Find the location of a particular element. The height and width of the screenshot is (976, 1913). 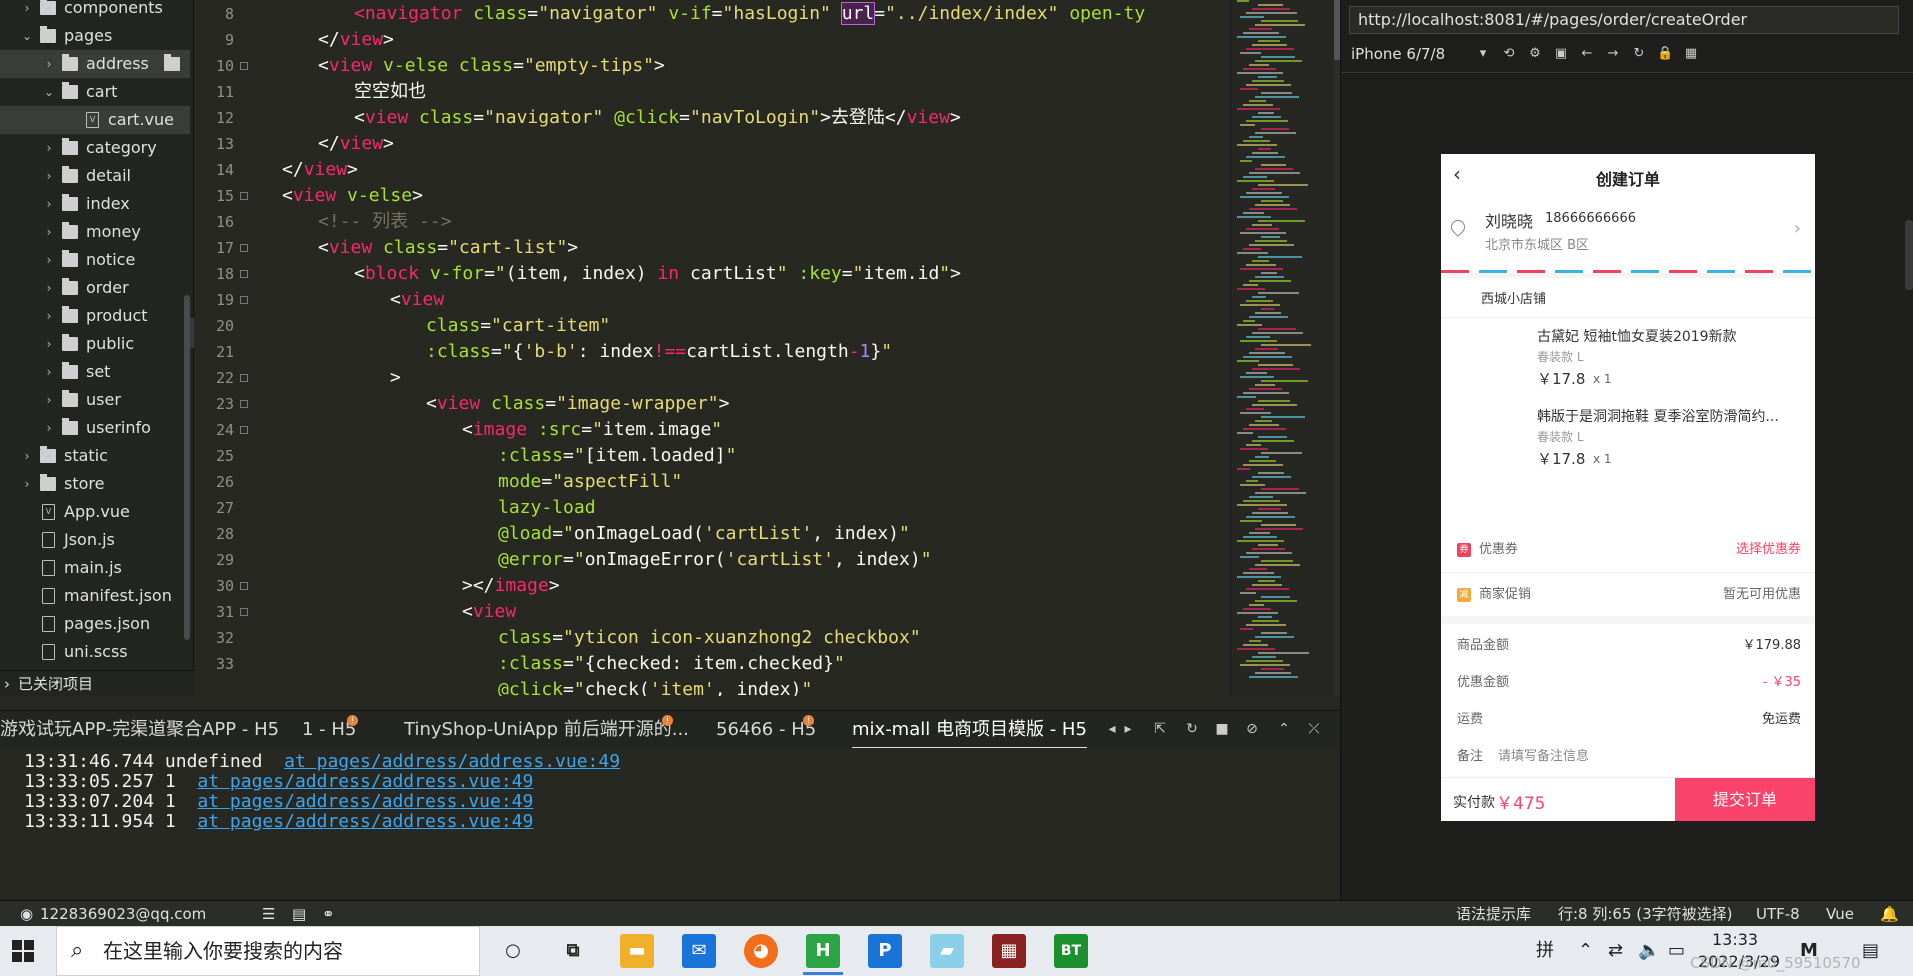

tree-item: › components is located at coordinates (95, 11).